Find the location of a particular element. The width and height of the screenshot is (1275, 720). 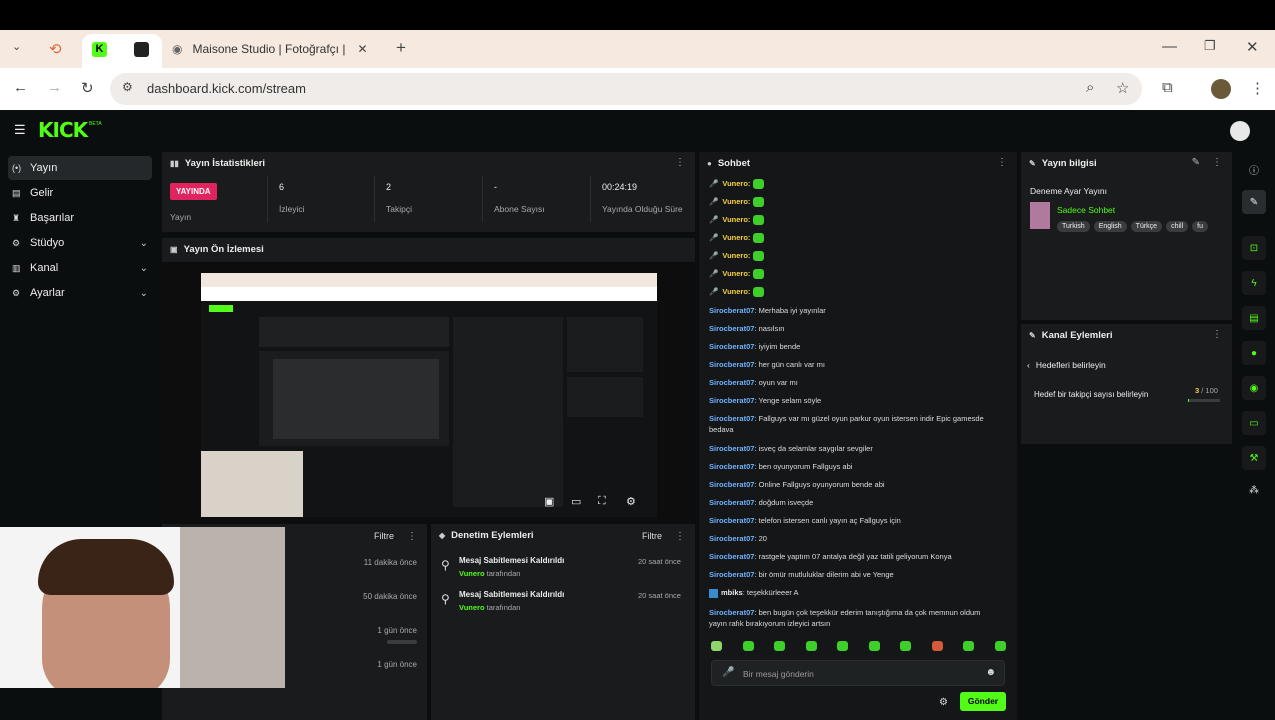

reload-icon: ↻ is located at coordinates (87, 88).